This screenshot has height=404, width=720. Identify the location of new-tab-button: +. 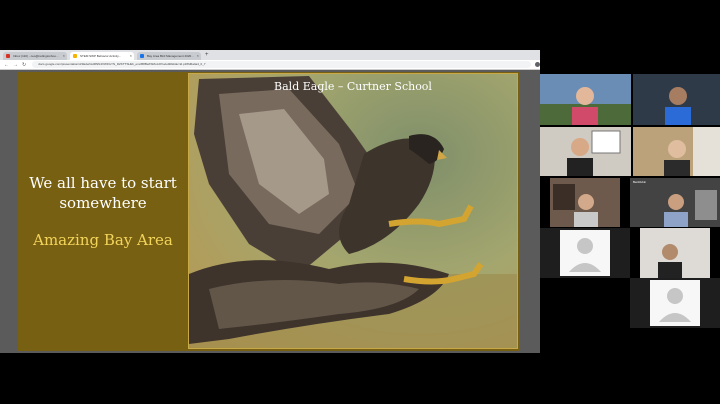
(207, 55).